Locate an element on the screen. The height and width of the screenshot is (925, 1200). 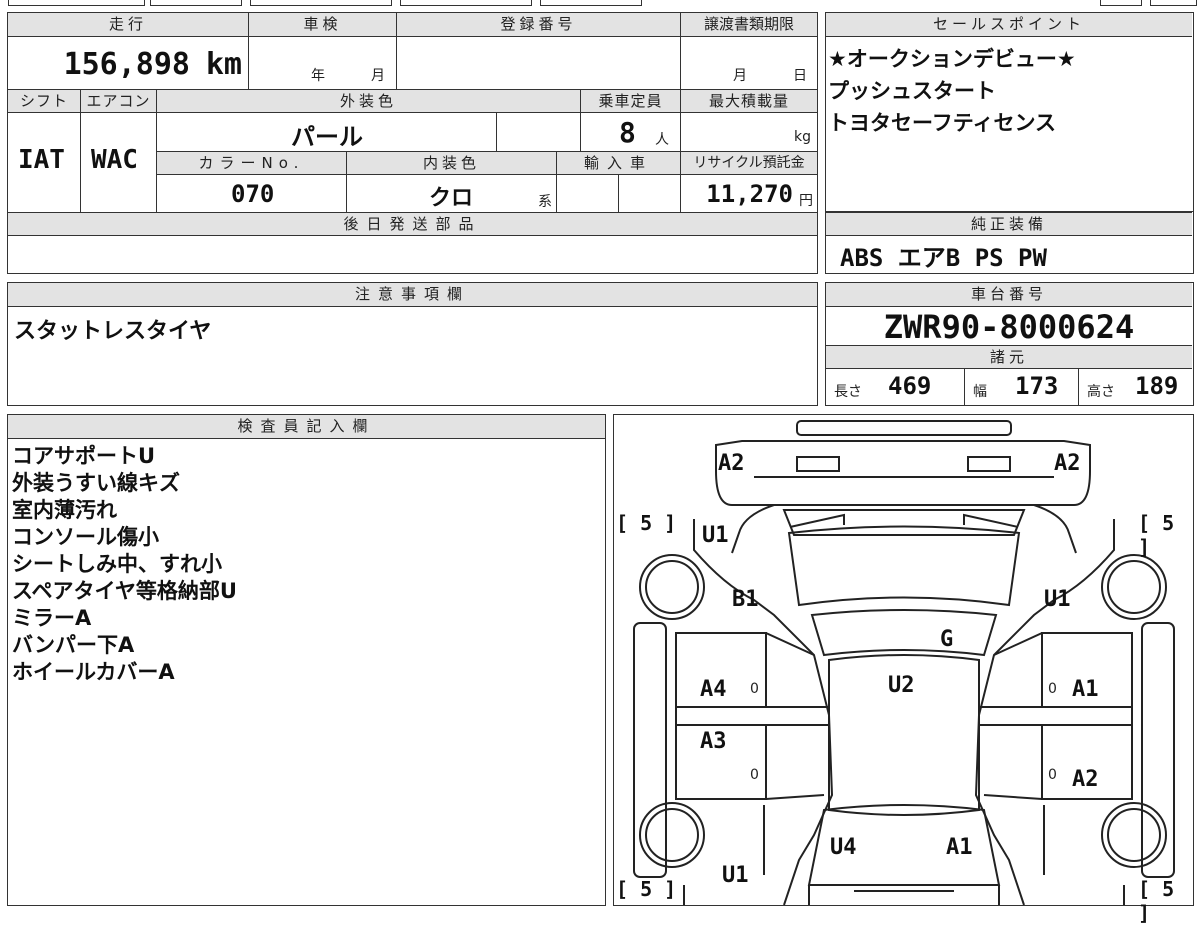
mileage-value: 156,898 is located at coordinates (126, 64).